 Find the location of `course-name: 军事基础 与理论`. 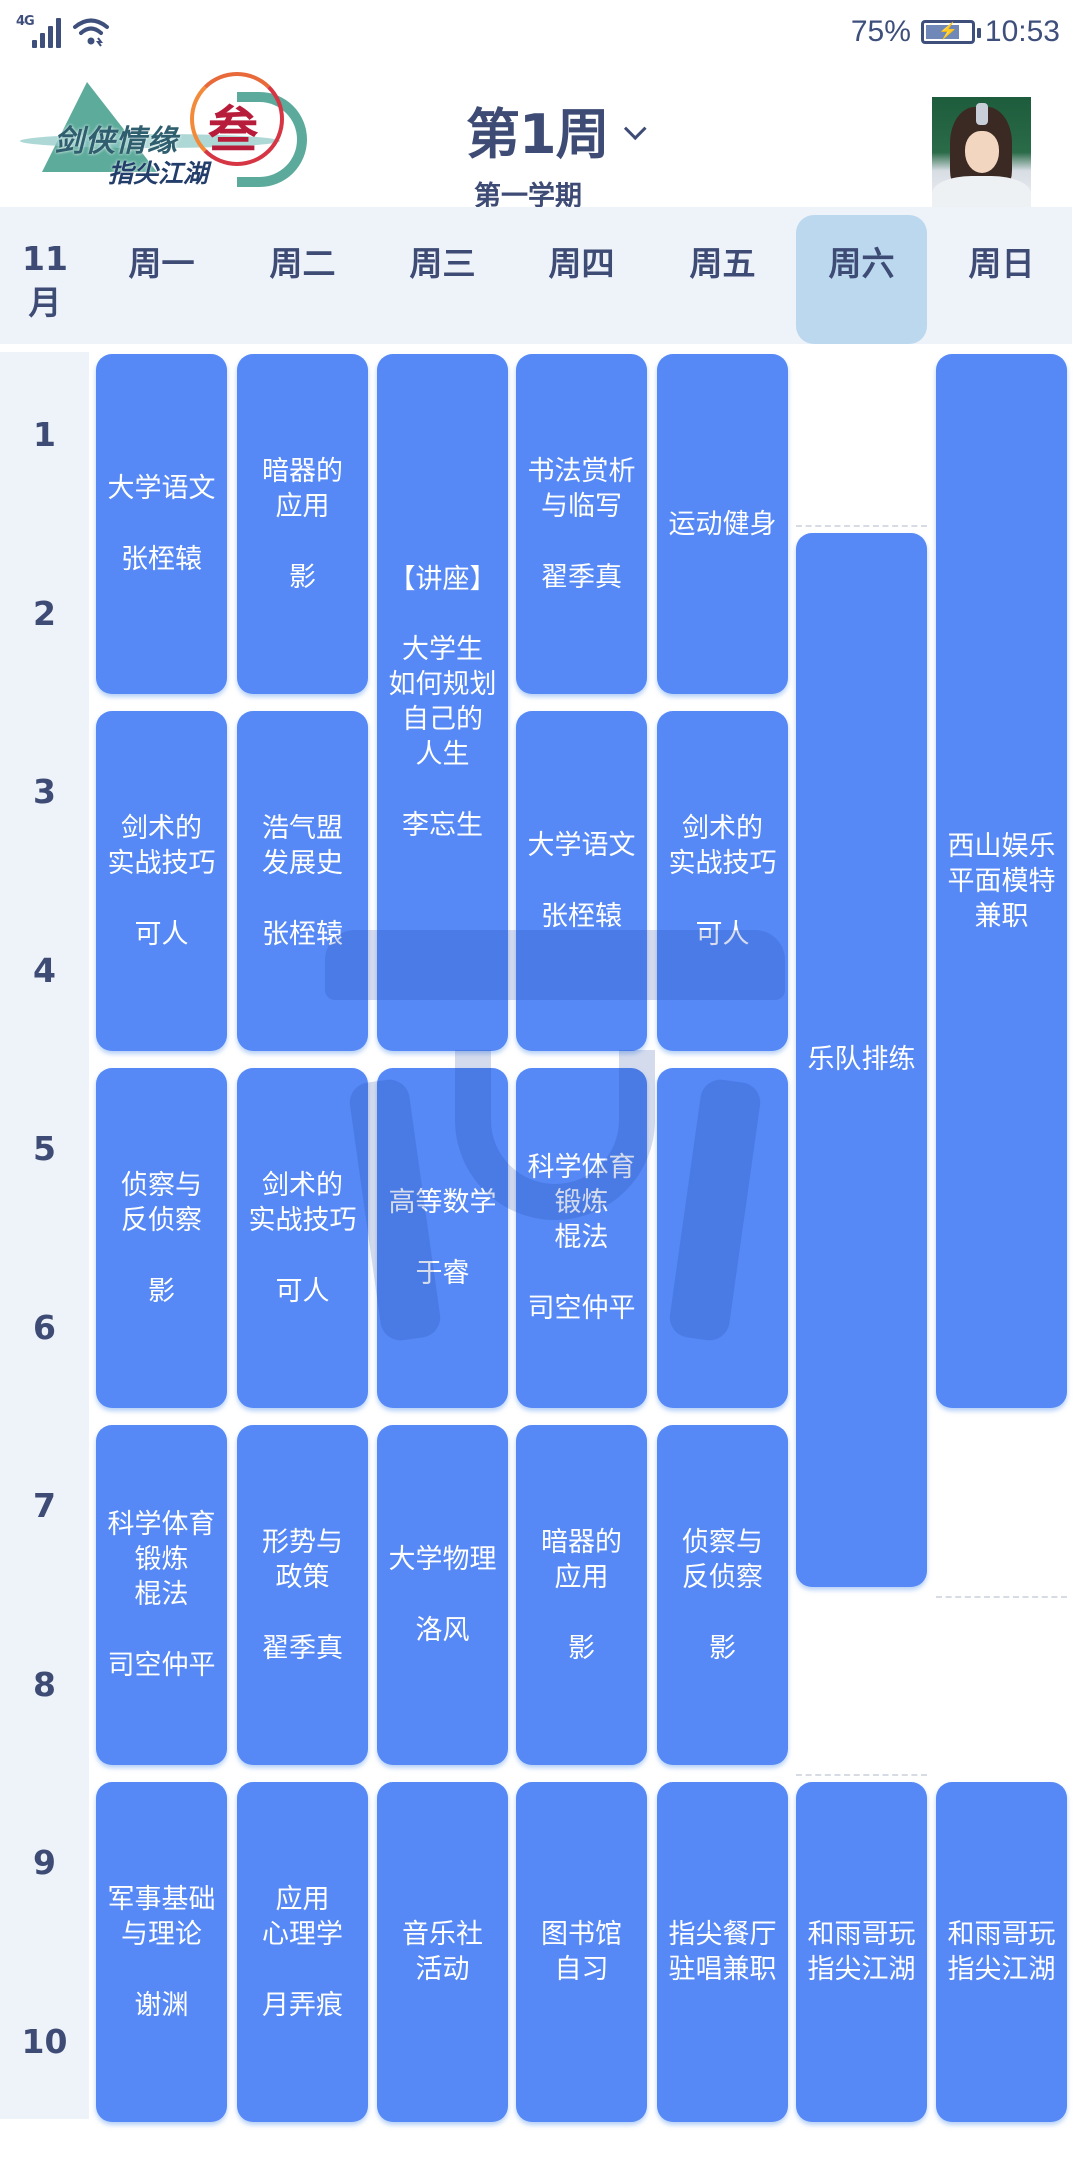

course-name: 军事基础 与理论 is located at coordinates (161, 1916).